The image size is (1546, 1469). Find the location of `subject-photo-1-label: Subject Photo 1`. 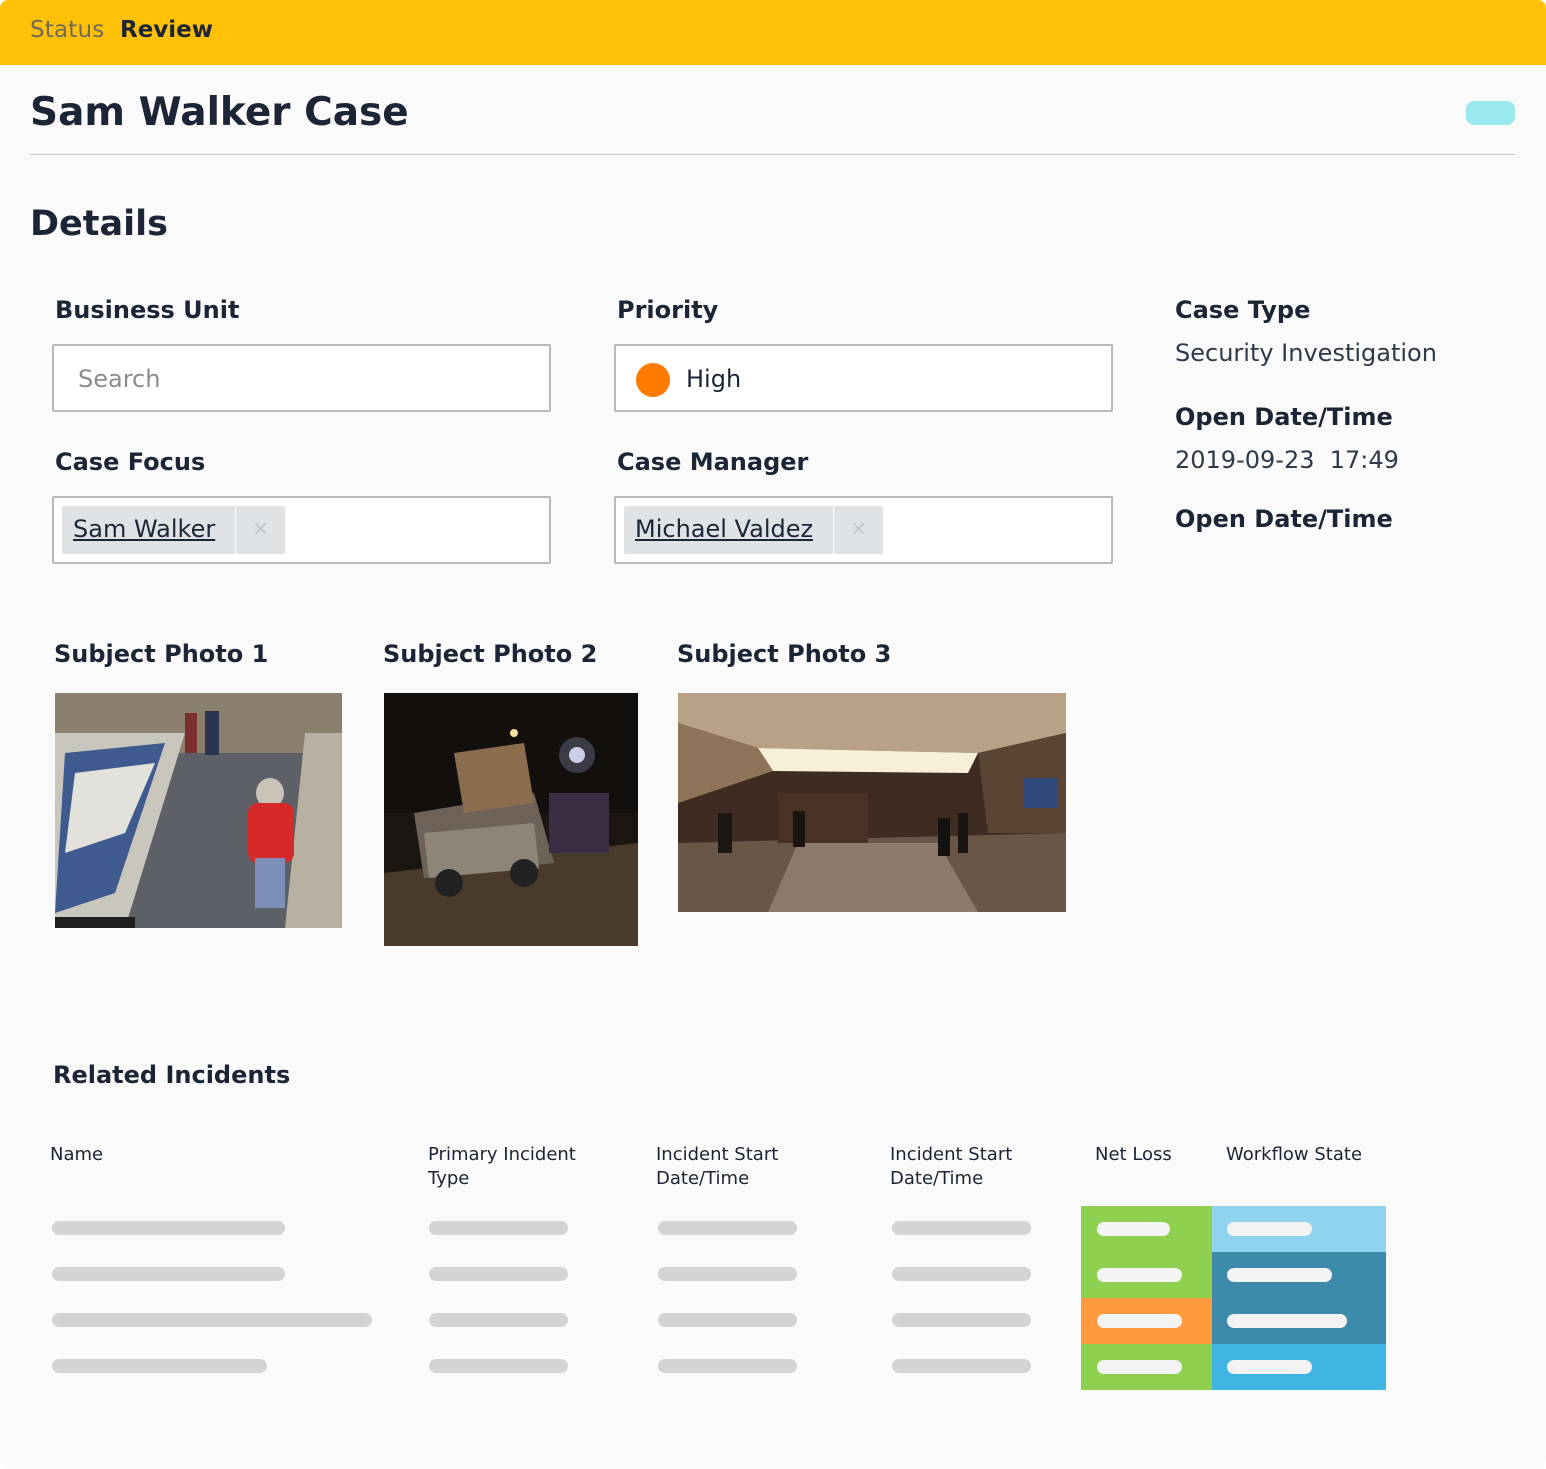

subject-photo-1-label: Subject Photo 1 is located at coordinates (161, 654).